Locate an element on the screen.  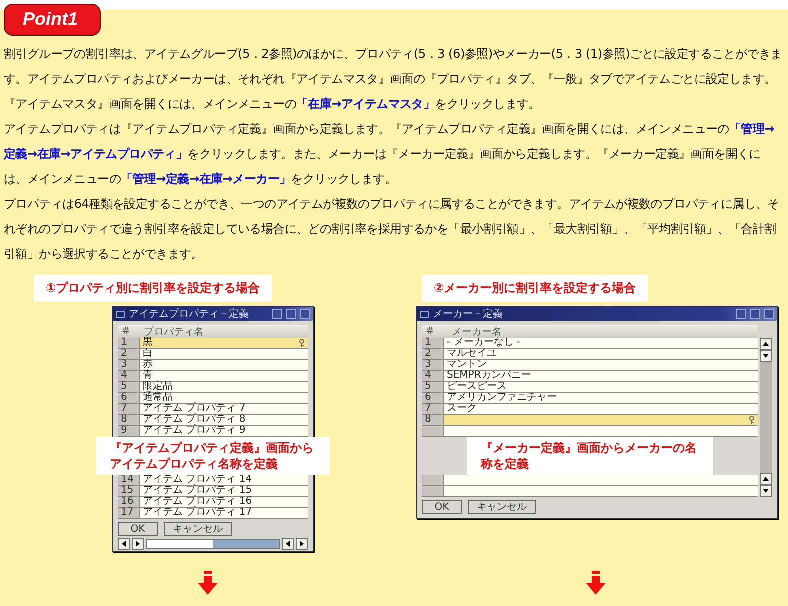
caption: ①プロパティ別に割引率を設定する場合 is located at coordinates (153, 288).